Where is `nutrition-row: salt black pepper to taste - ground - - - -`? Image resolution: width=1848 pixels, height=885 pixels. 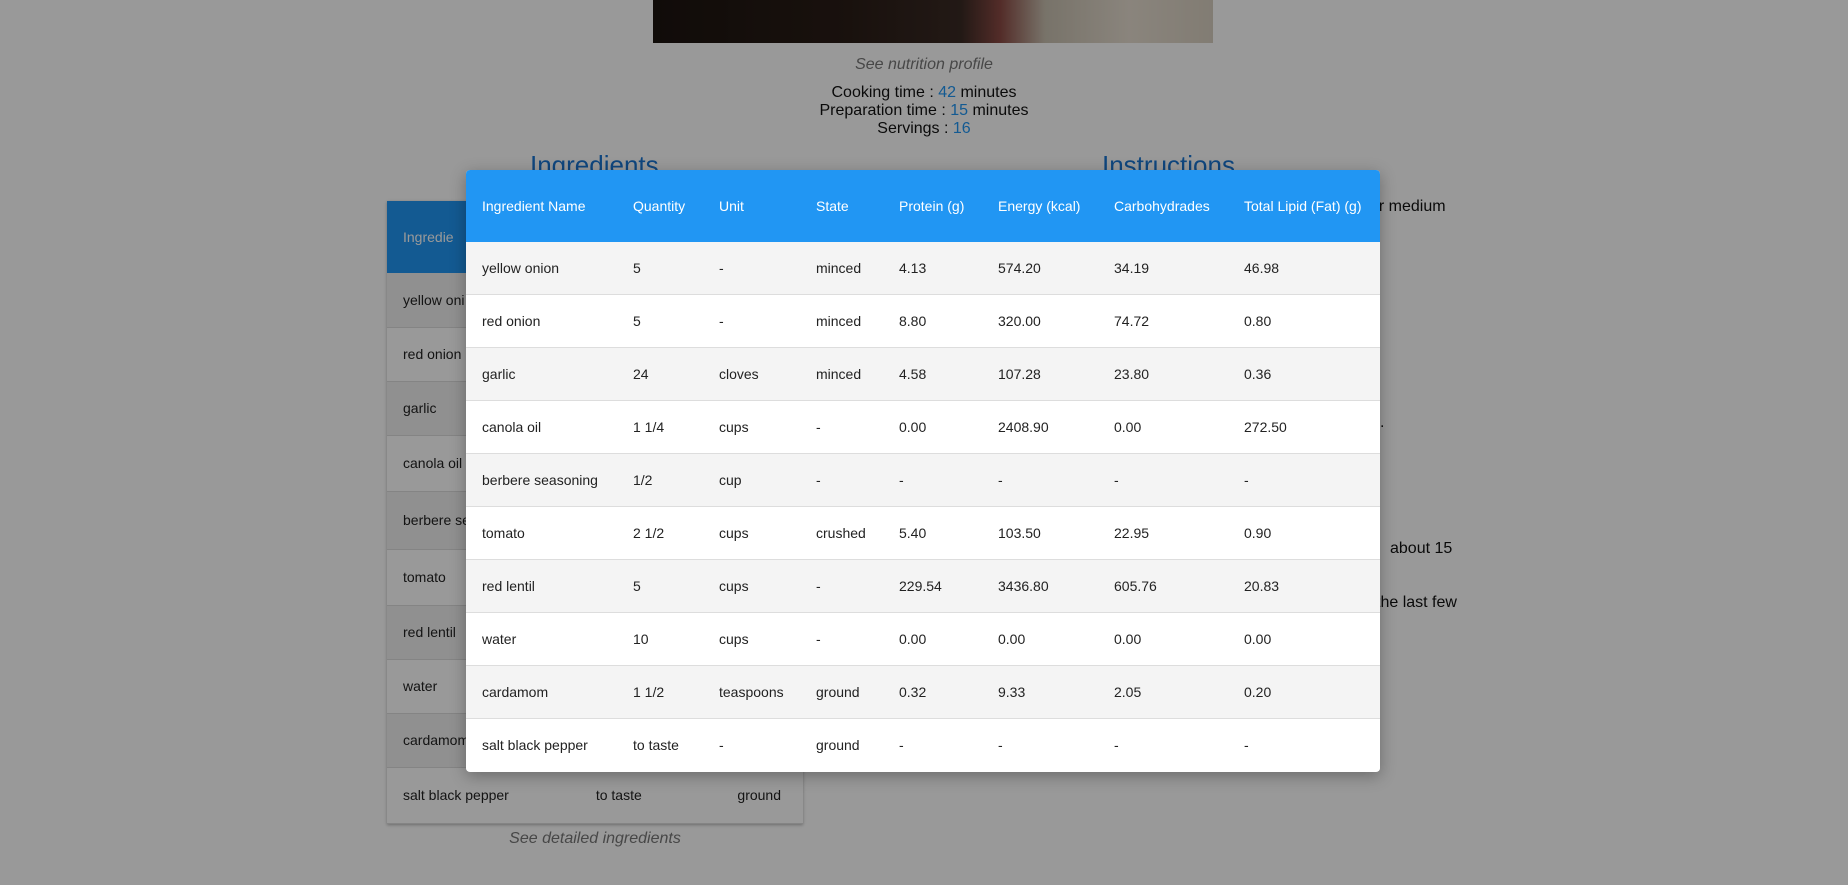
nutrition-row: salt black pepper to taste - ground - - - - is located at coordinates (923, 744).